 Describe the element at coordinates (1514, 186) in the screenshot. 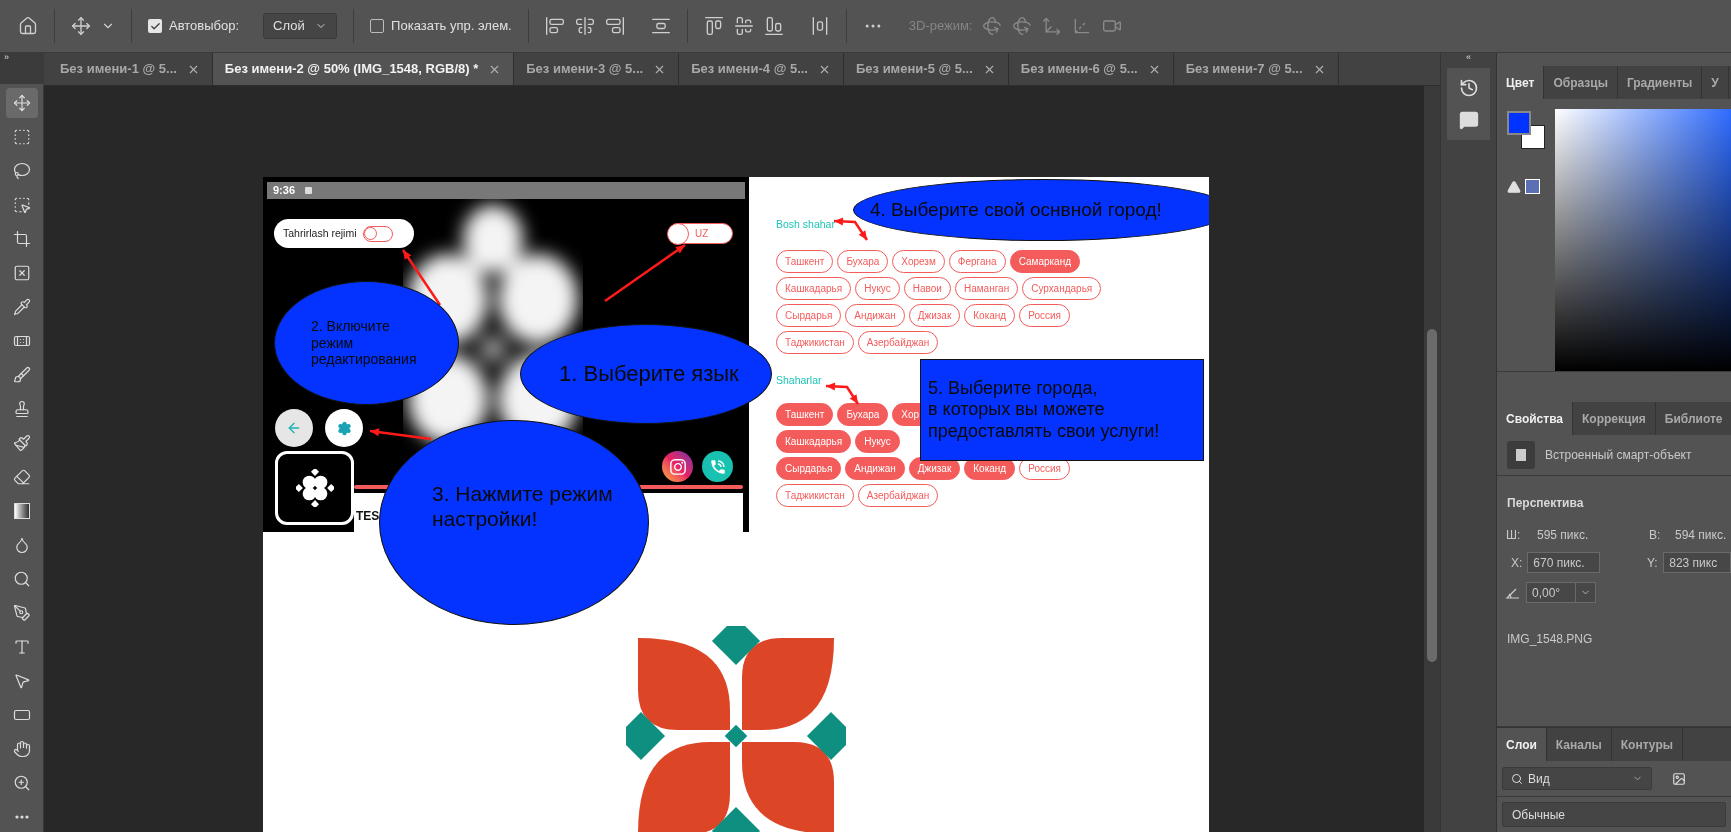

I see `warning-icon` at that location.